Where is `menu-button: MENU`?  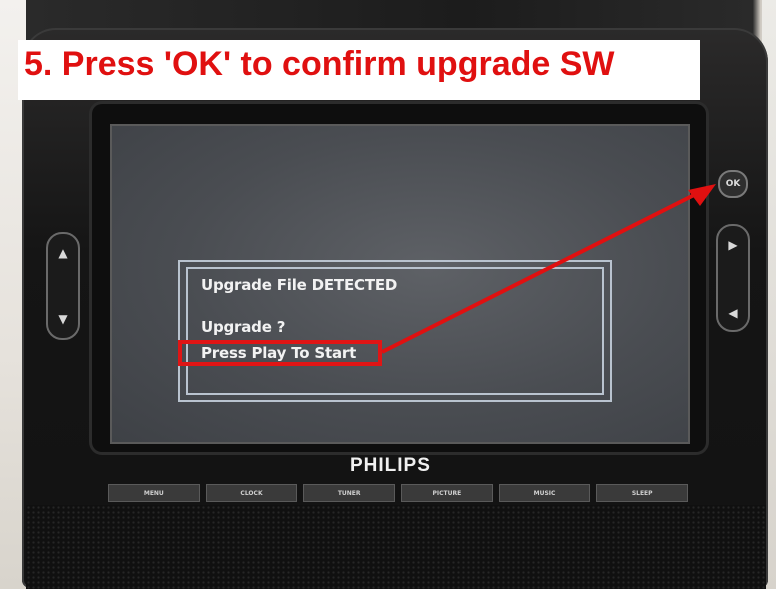 menu-button: MENU is located at coordinates (154, 493).